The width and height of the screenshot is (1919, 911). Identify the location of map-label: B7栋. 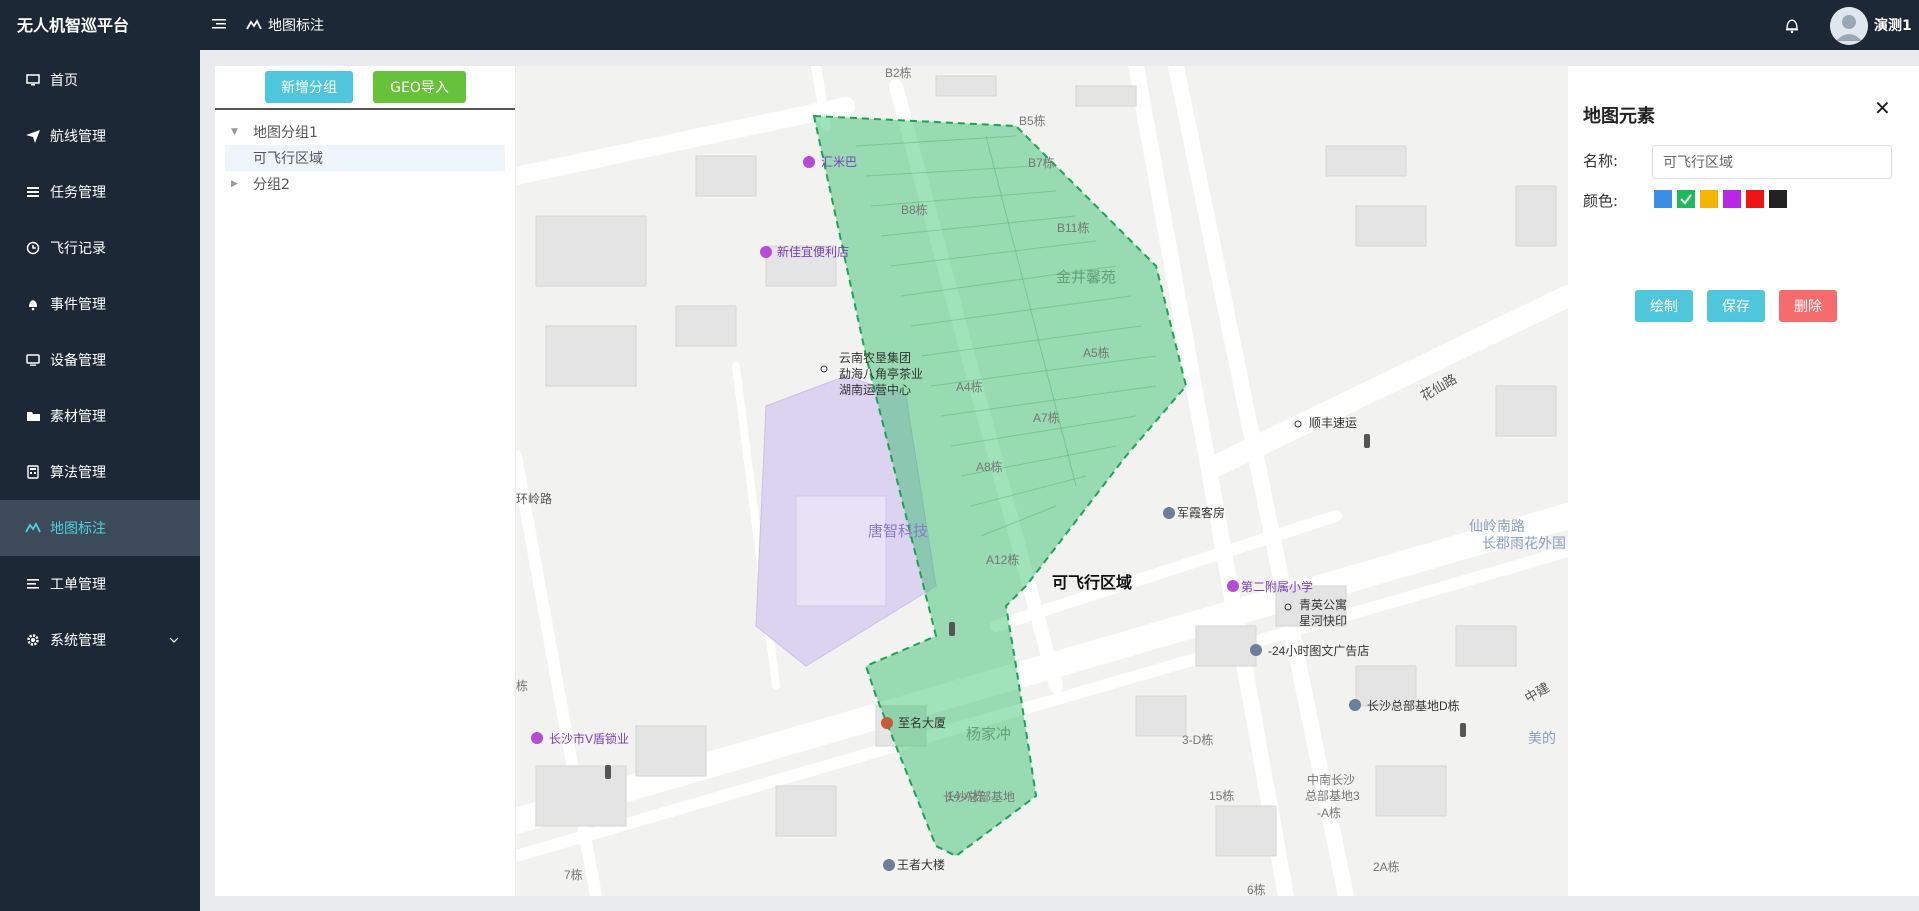
(1041, 162).